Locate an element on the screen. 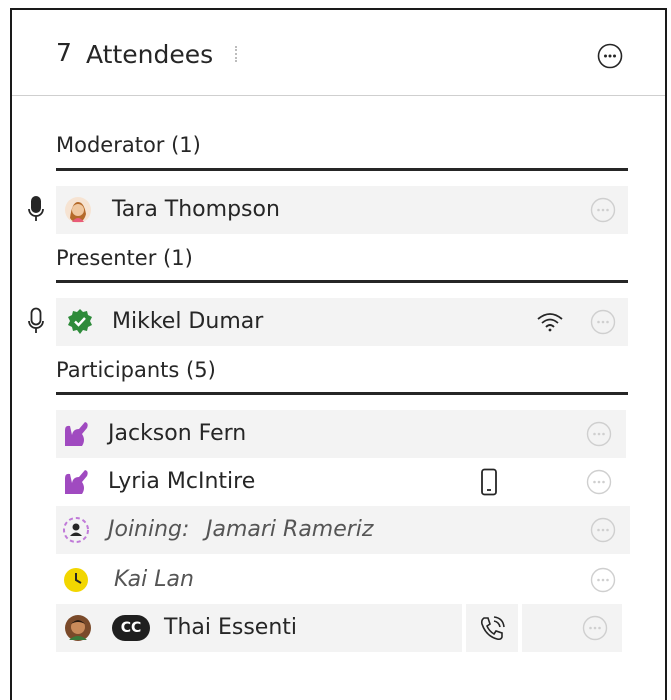 Image resolution: width=671 pixels, height=700 pixels. attendee-row-mikkel-dumar: Mikkel Dumar is located at coordinates (342, 322).